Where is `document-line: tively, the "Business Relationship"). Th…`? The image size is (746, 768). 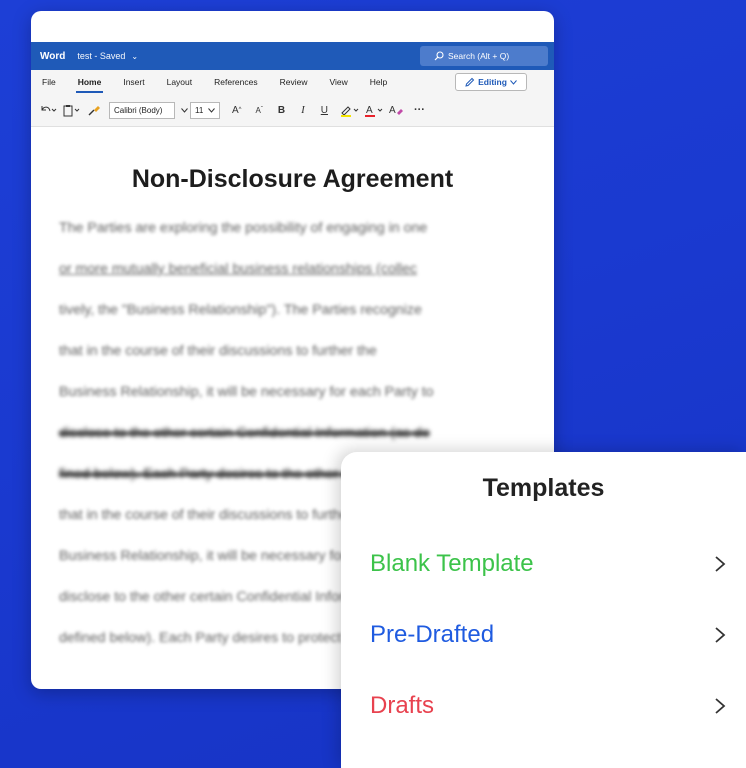 document-line: tively, the "Business Relationship"). Th… is located at coordinates (240, 310).